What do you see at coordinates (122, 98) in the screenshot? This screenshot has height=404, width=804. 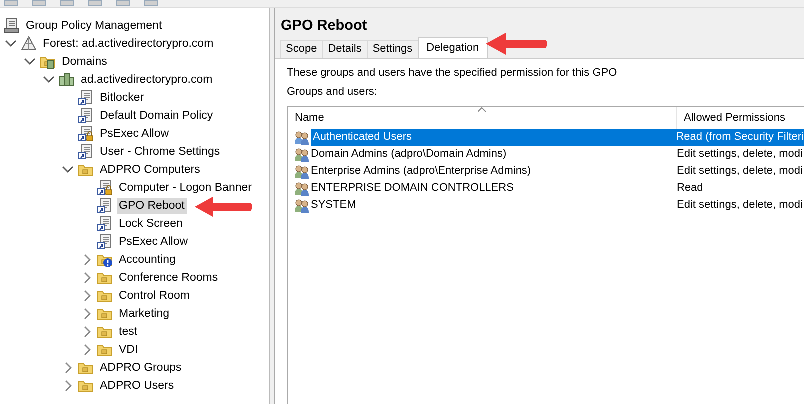 I see `tree-item: Bitlocker` at bounding box center [122, 98].